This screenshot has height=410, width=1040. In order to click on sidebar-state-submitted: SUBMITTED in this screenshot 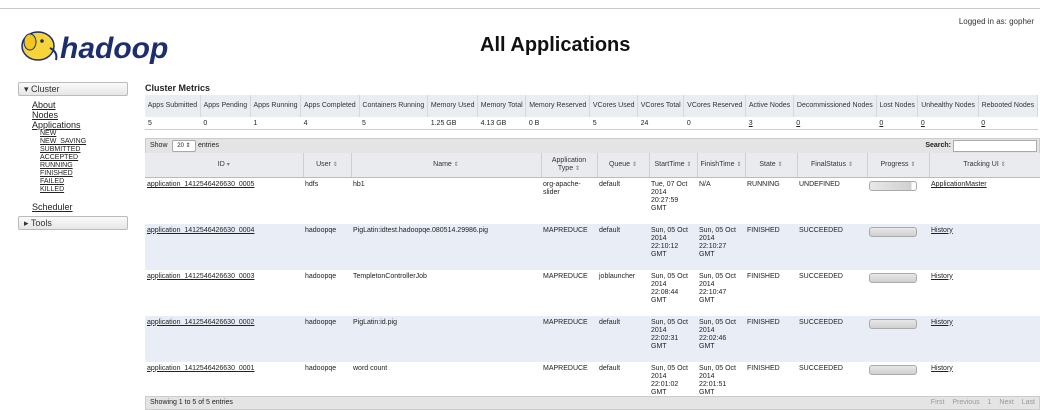, I will do `click(84, 150)`.